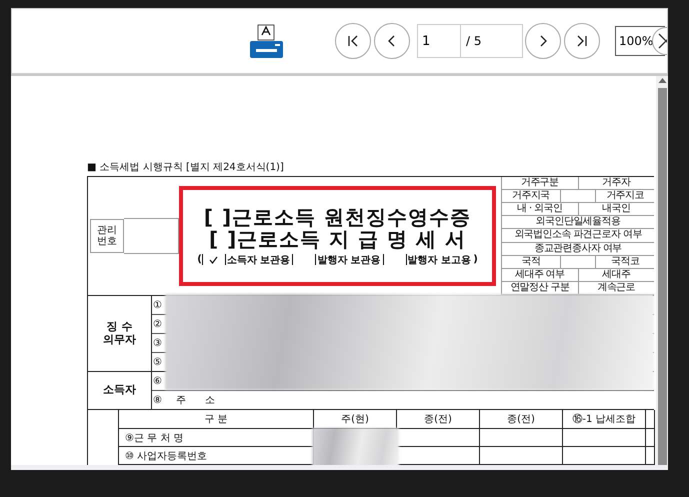 The height and width of the screenshot is (497, 689). I want to click on info-cell: 세대주 여부, so click(540, 274).